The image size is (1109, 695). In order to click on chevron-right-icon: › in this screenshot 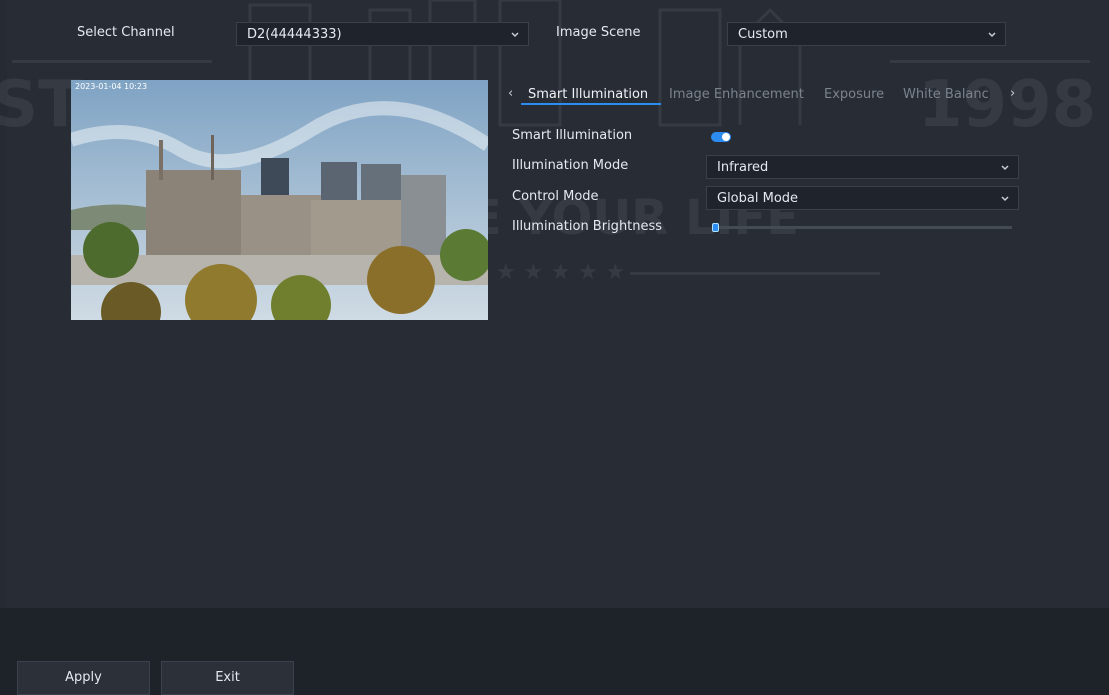, I will do `click(1012, 93)`.